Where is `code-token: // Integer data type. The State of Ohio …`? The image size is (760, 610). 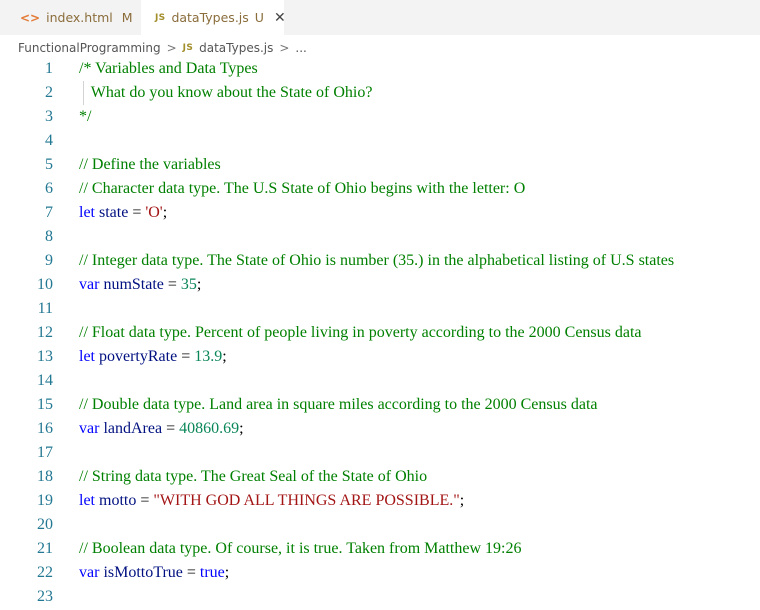 code-token: // Integer data type. The State of Ohio … is located at coordinates (377, 260).